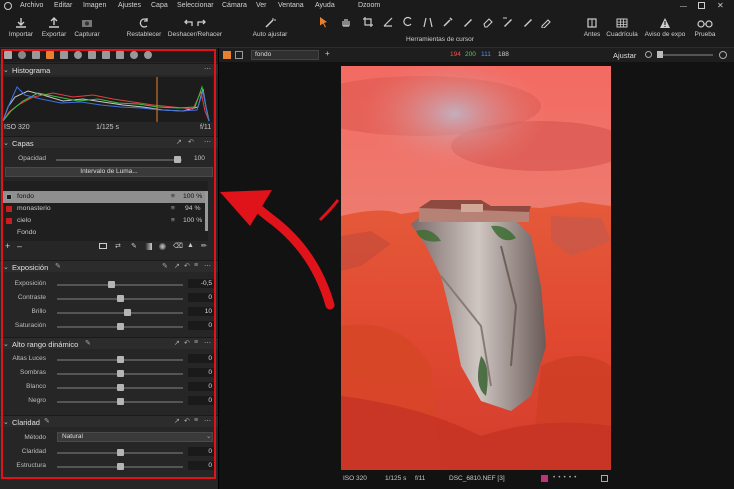 The image size is (734, 489). I want to click on adjustments-tab-icon, so click(106, 55).